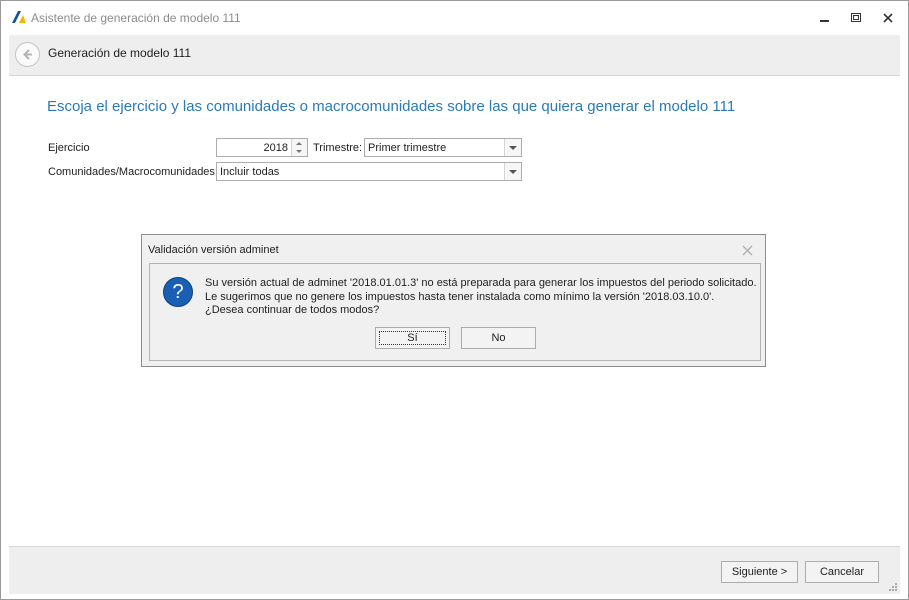 This screenshot has height=600, width=909. I want to click on ejercicio-value: 2018, so click(276, 148).